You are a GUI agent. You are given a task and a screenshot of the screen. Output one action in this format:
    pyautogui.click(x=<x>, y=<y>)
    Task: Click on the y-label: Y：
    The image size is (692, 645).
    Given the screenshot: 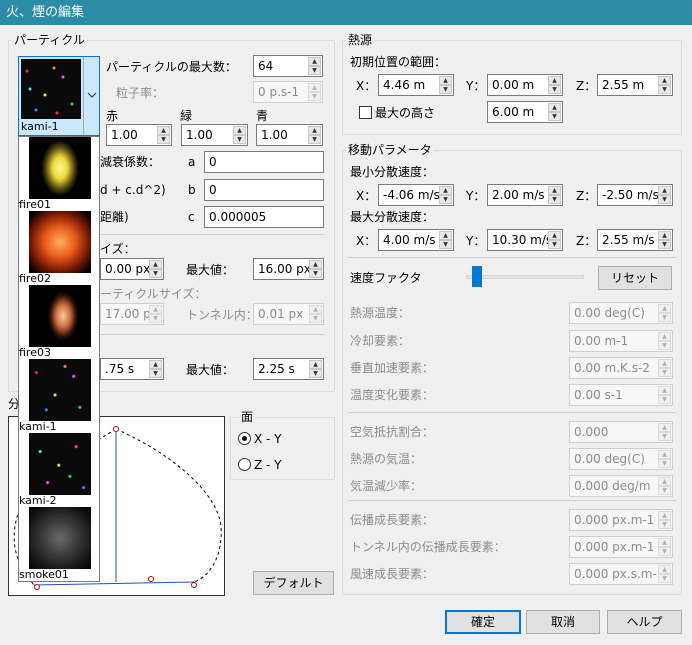 What is the action you would take?
    pyautogui.click(x=476, y=86)
    